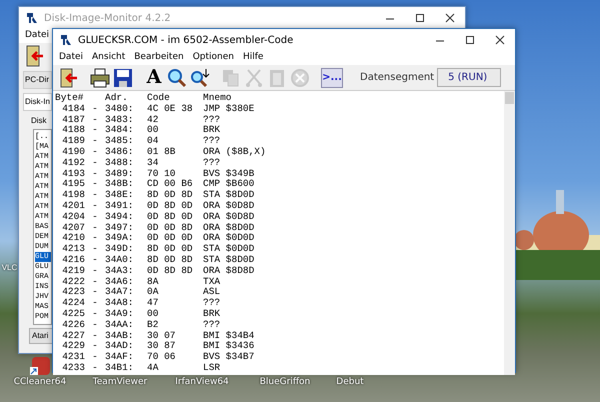 The image size is (600, 402). I want to click on address: 34A9:, so click(120, 314).